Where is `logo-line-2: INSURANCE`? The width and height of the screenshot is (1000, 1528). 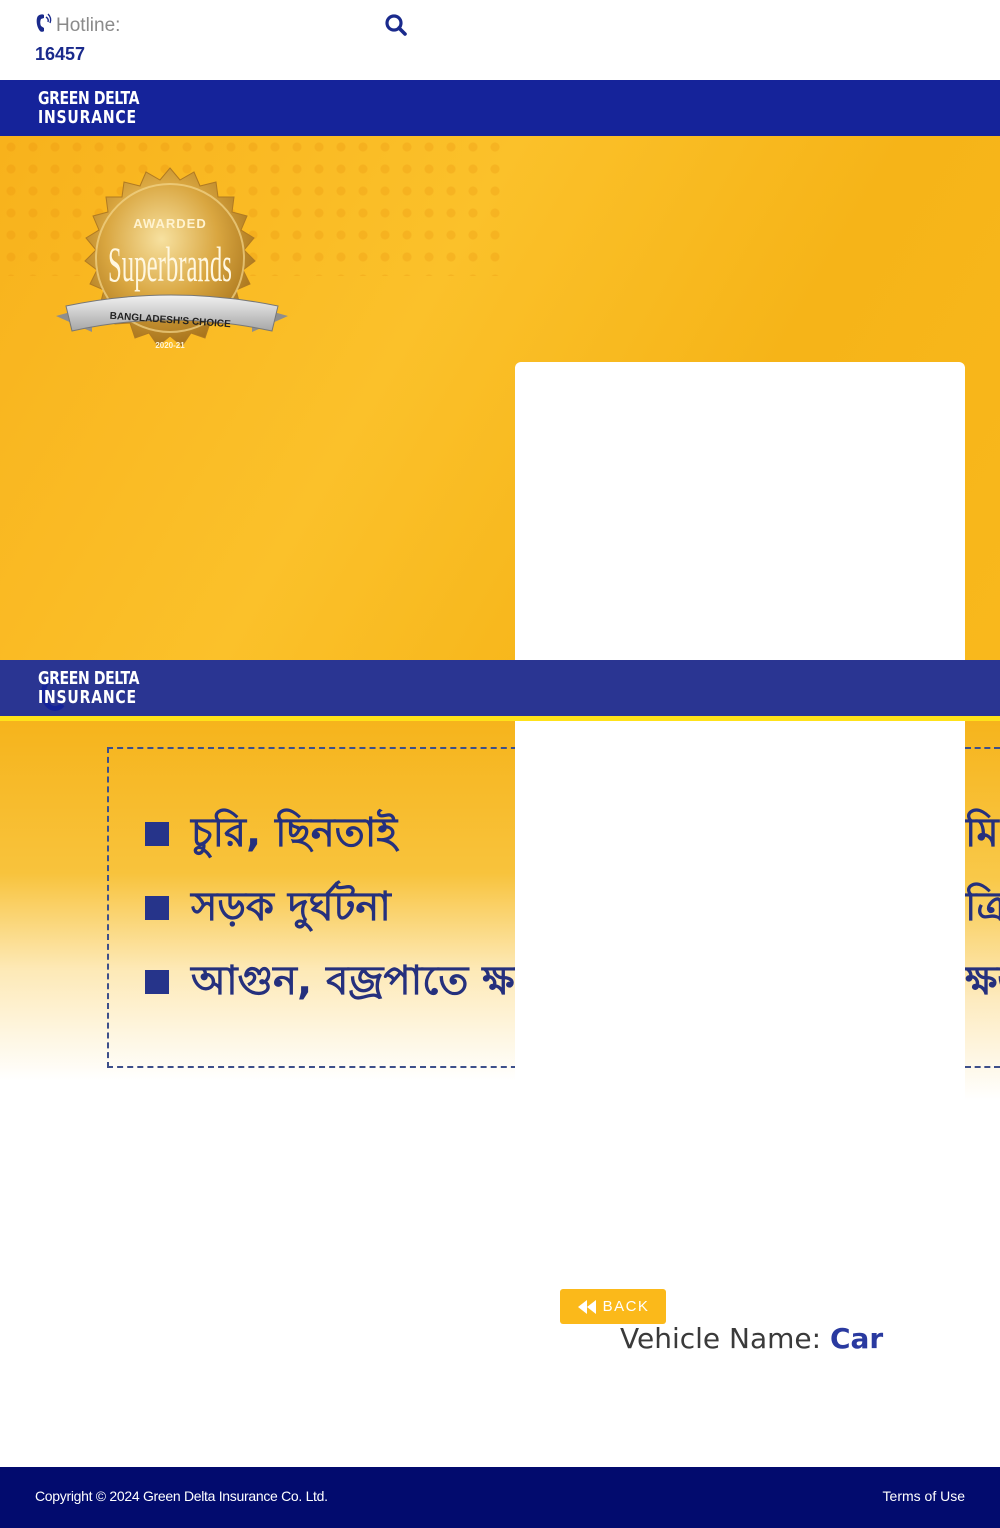 logo-line-2: INSURANCE is located at coordinates (87, 117).